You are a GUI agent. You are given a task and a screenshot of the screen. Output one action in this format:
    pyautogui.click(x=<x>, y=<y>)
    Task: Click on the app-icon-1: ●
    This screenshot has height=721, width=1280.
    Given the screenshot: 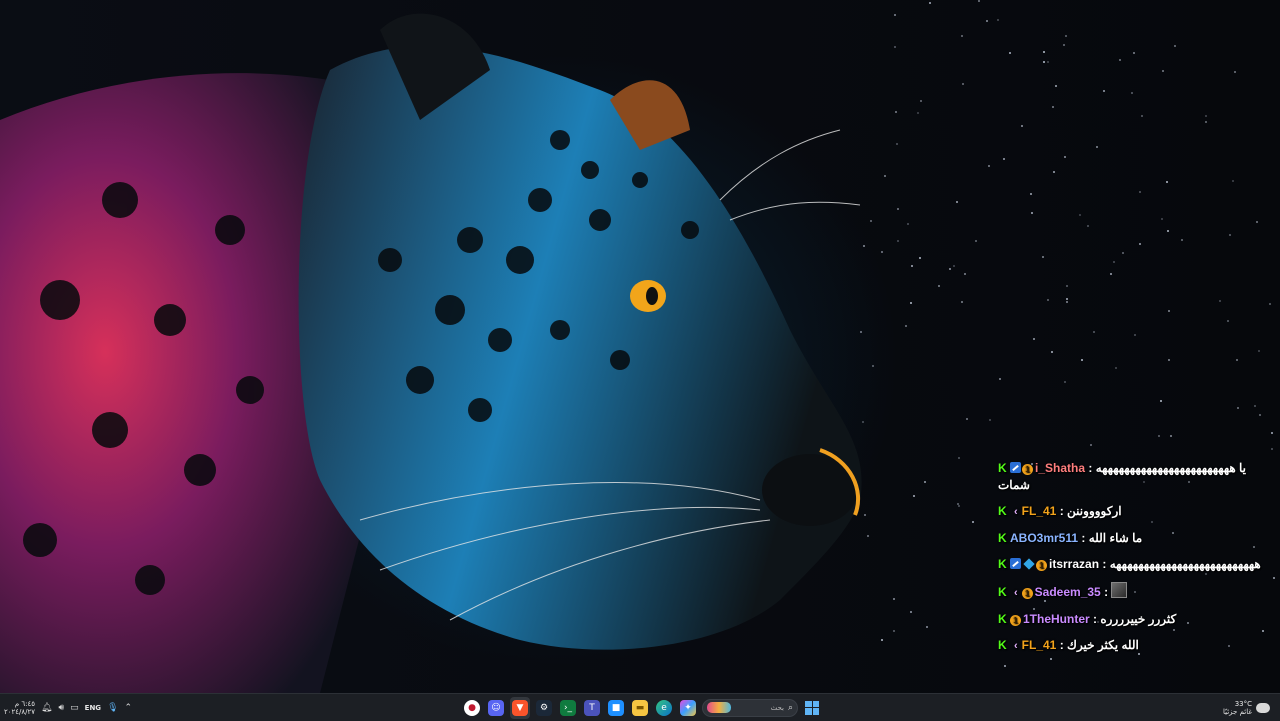 What is the action you would take?
    pyautogui.click(x=472, y=707)
    